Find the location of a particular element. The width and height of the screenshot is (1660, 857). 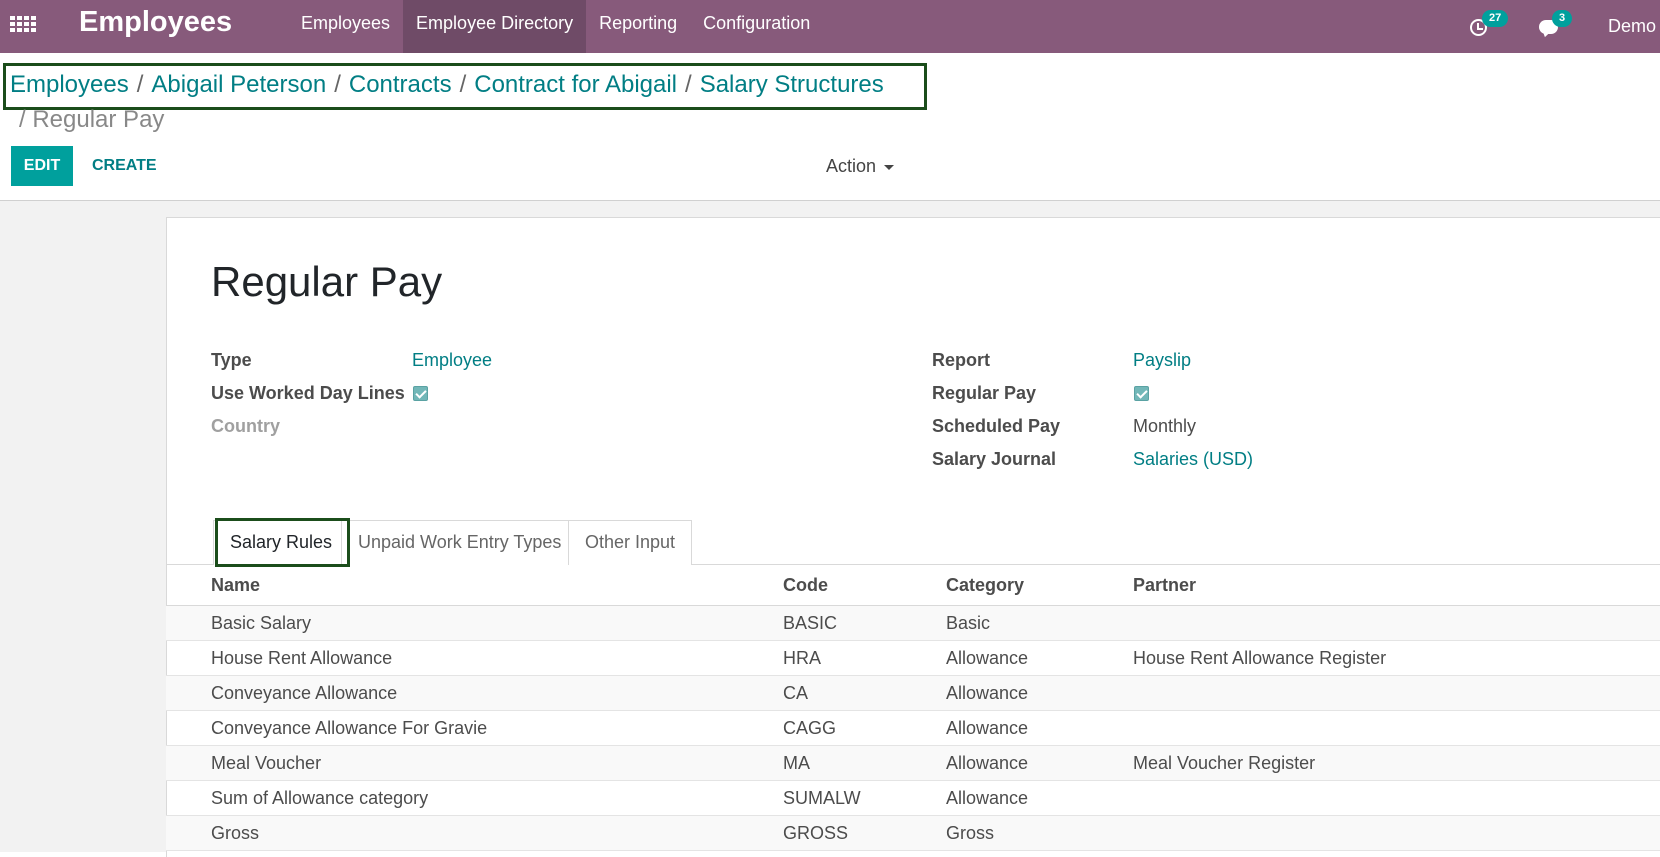

record-title: Regular Pay is located at coordinates (327, 281).